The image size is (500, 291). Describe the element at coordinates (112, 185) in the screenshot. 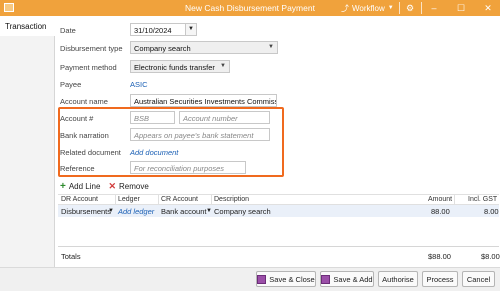

I see `close-icon: ✕` at that location.